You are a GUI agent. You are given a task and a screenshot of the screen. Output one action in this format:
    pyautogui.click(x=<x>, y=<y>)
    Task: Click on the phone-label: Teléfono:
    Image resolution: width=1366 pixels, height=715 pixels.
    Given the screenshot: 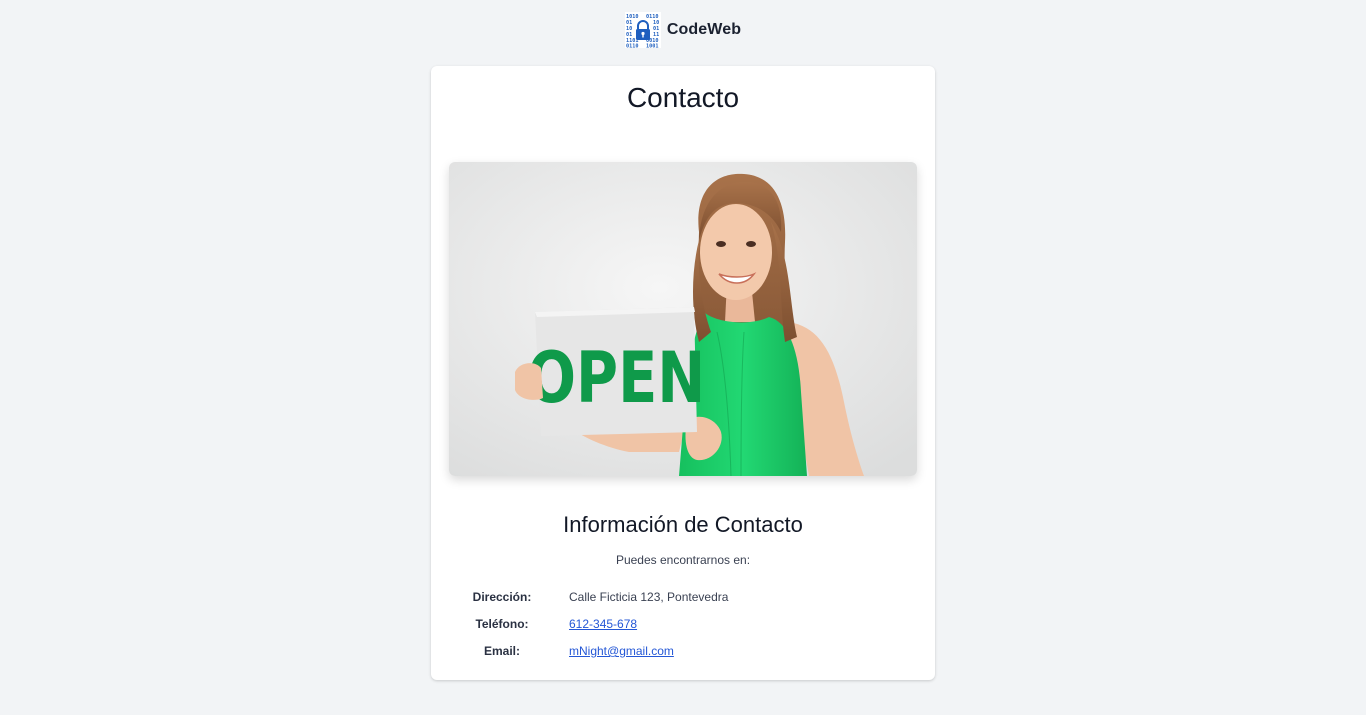 What is the action you would take?
    pyautogui.click(x=502, y=624)
    